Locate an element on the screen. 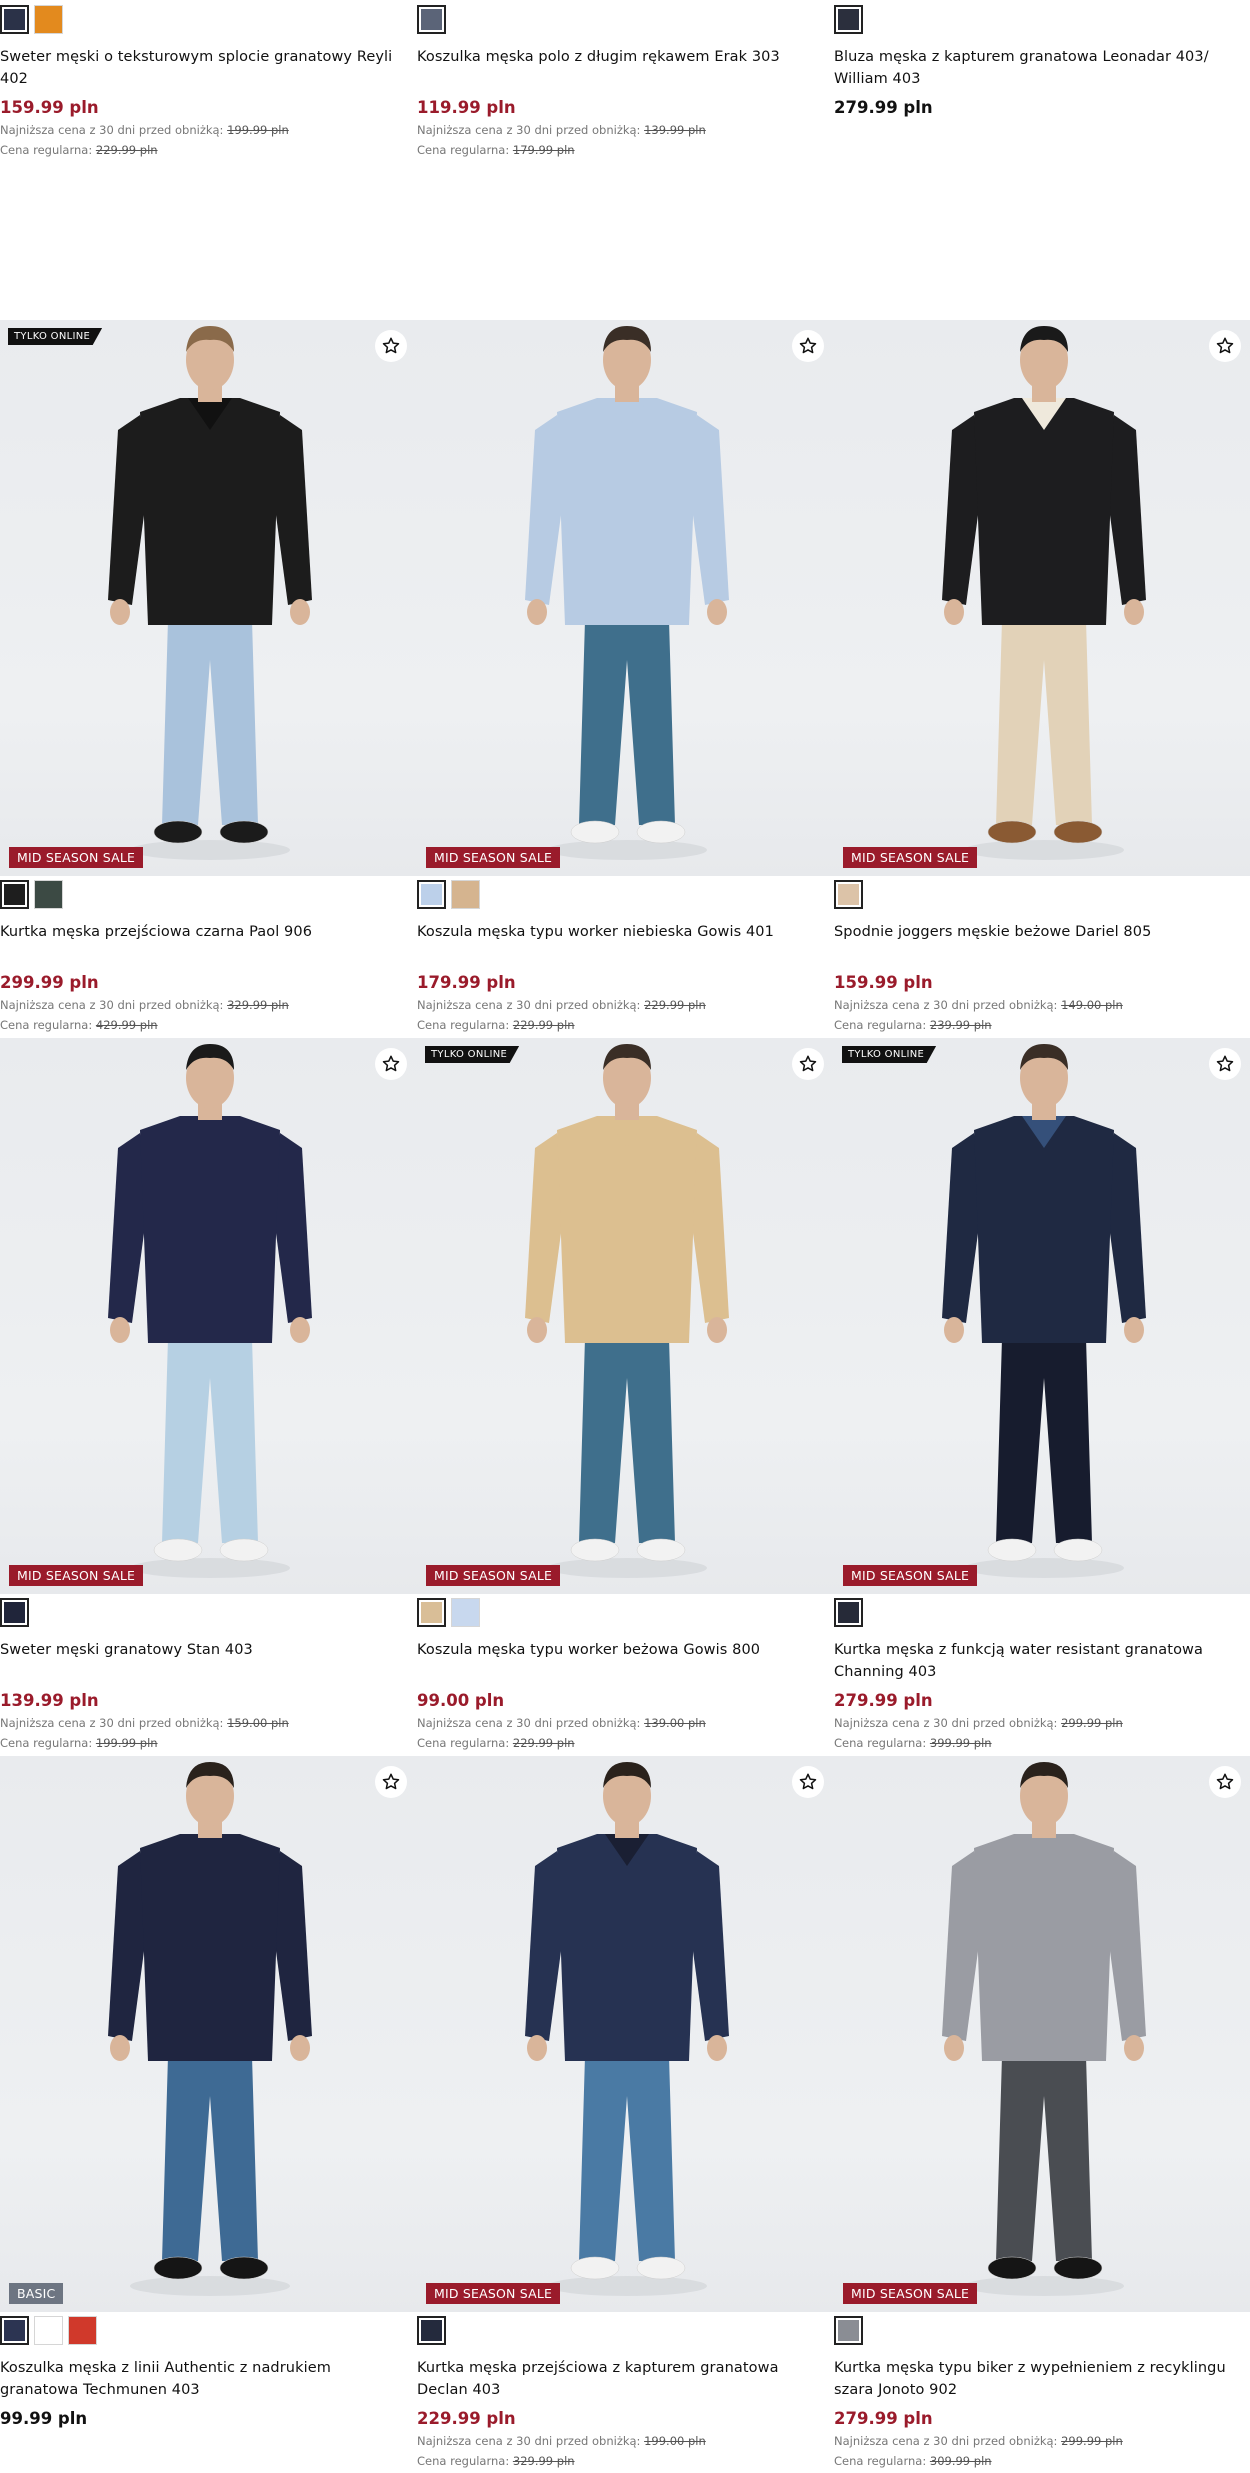  product-title: Sweter męski granatowy Stan 403 is located at coordinates (202, 1661).